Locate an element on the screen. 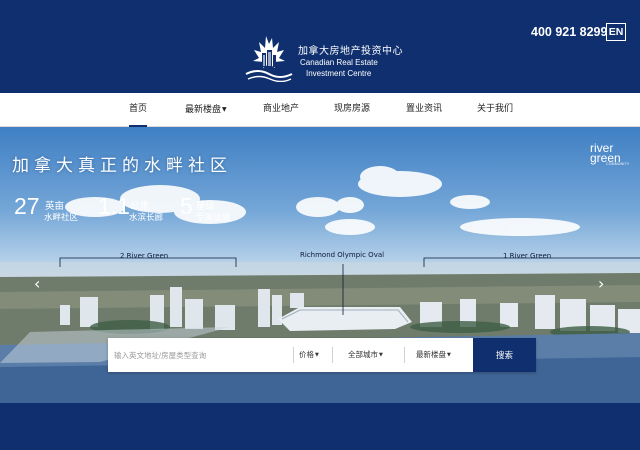 The width and height of the screenshot is (640, 450). stat-number: 27 is located at coordinates (27, 206).